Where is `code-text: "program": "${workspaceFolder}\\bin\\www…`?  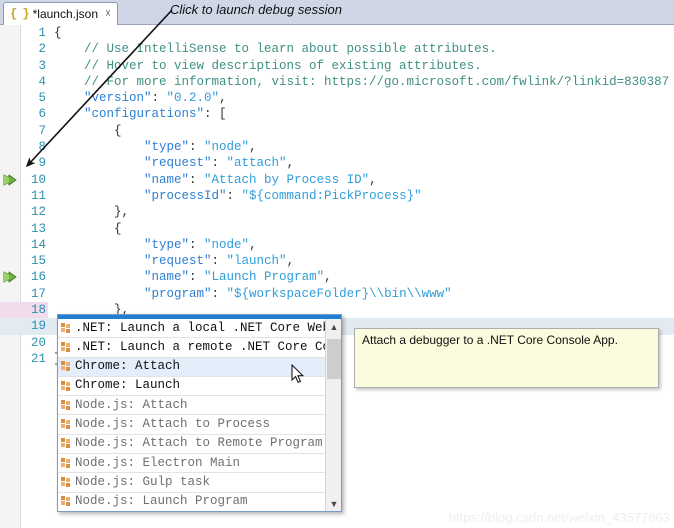 code-text: "program": "${workspaceFolder}\\bin\\www… is located at coordinates (298, 293).